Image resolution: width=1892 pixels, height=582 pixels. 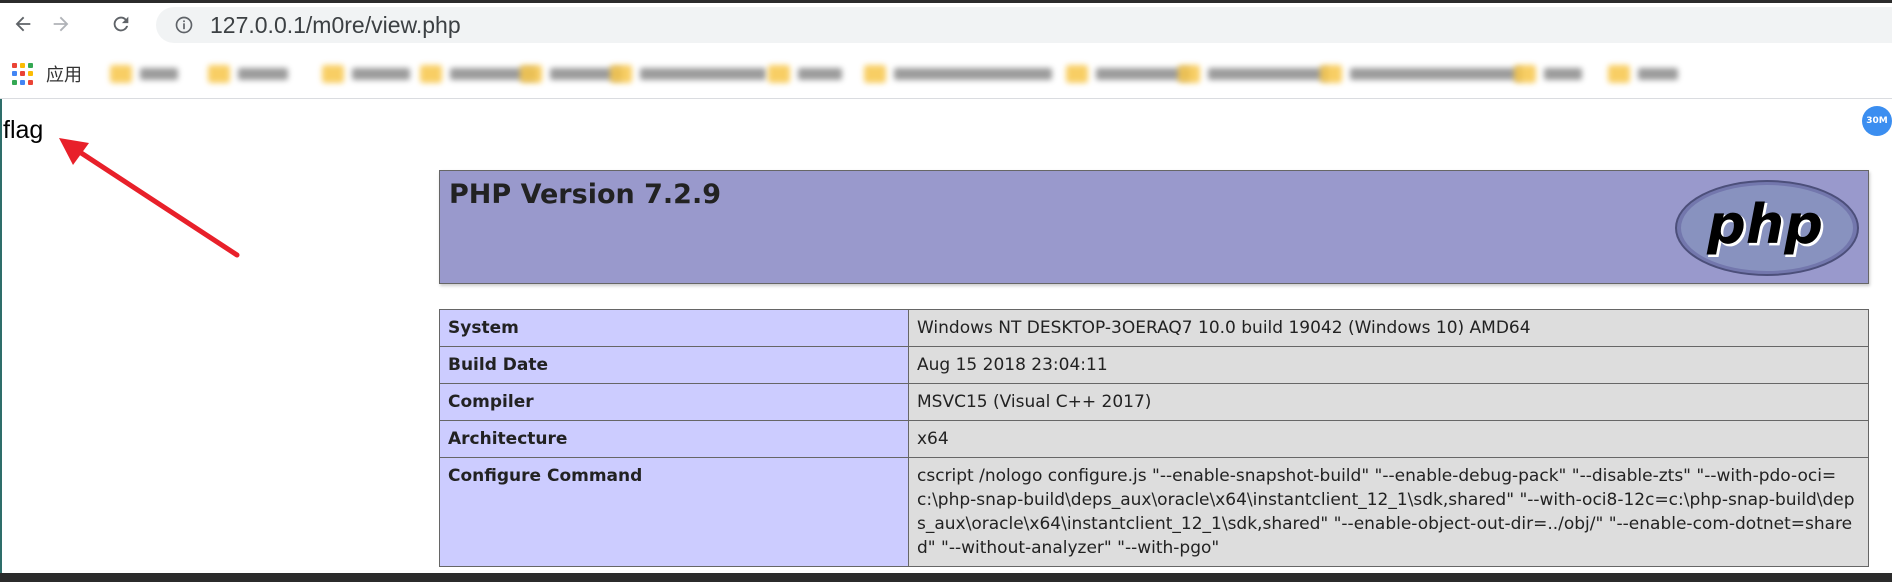 What do you see at coordinates (184, 25) in the screenshot?
I see `info-icon` at bounding box center [184, 25].